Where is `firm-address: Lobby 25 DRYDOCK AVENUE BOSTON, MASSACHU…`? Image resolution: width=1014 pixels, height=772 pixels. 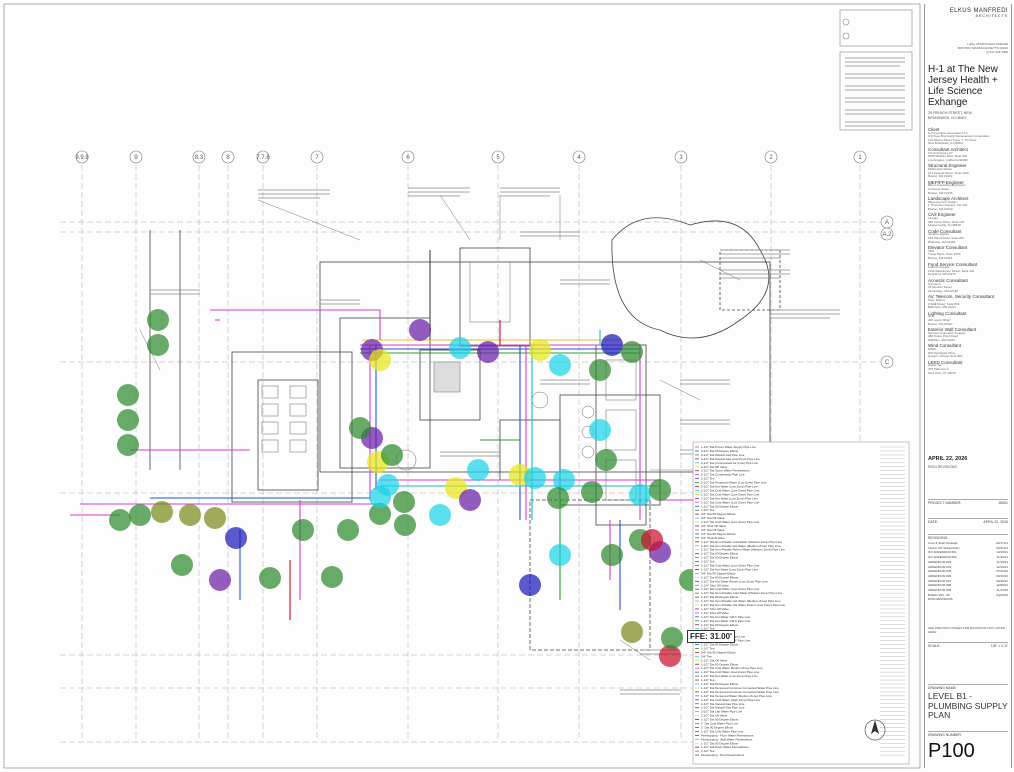
firm-address: Lobby 25 DRYDOCK AVENUE BOSTON, MASSACHU… is located at coordinates (968, 48).